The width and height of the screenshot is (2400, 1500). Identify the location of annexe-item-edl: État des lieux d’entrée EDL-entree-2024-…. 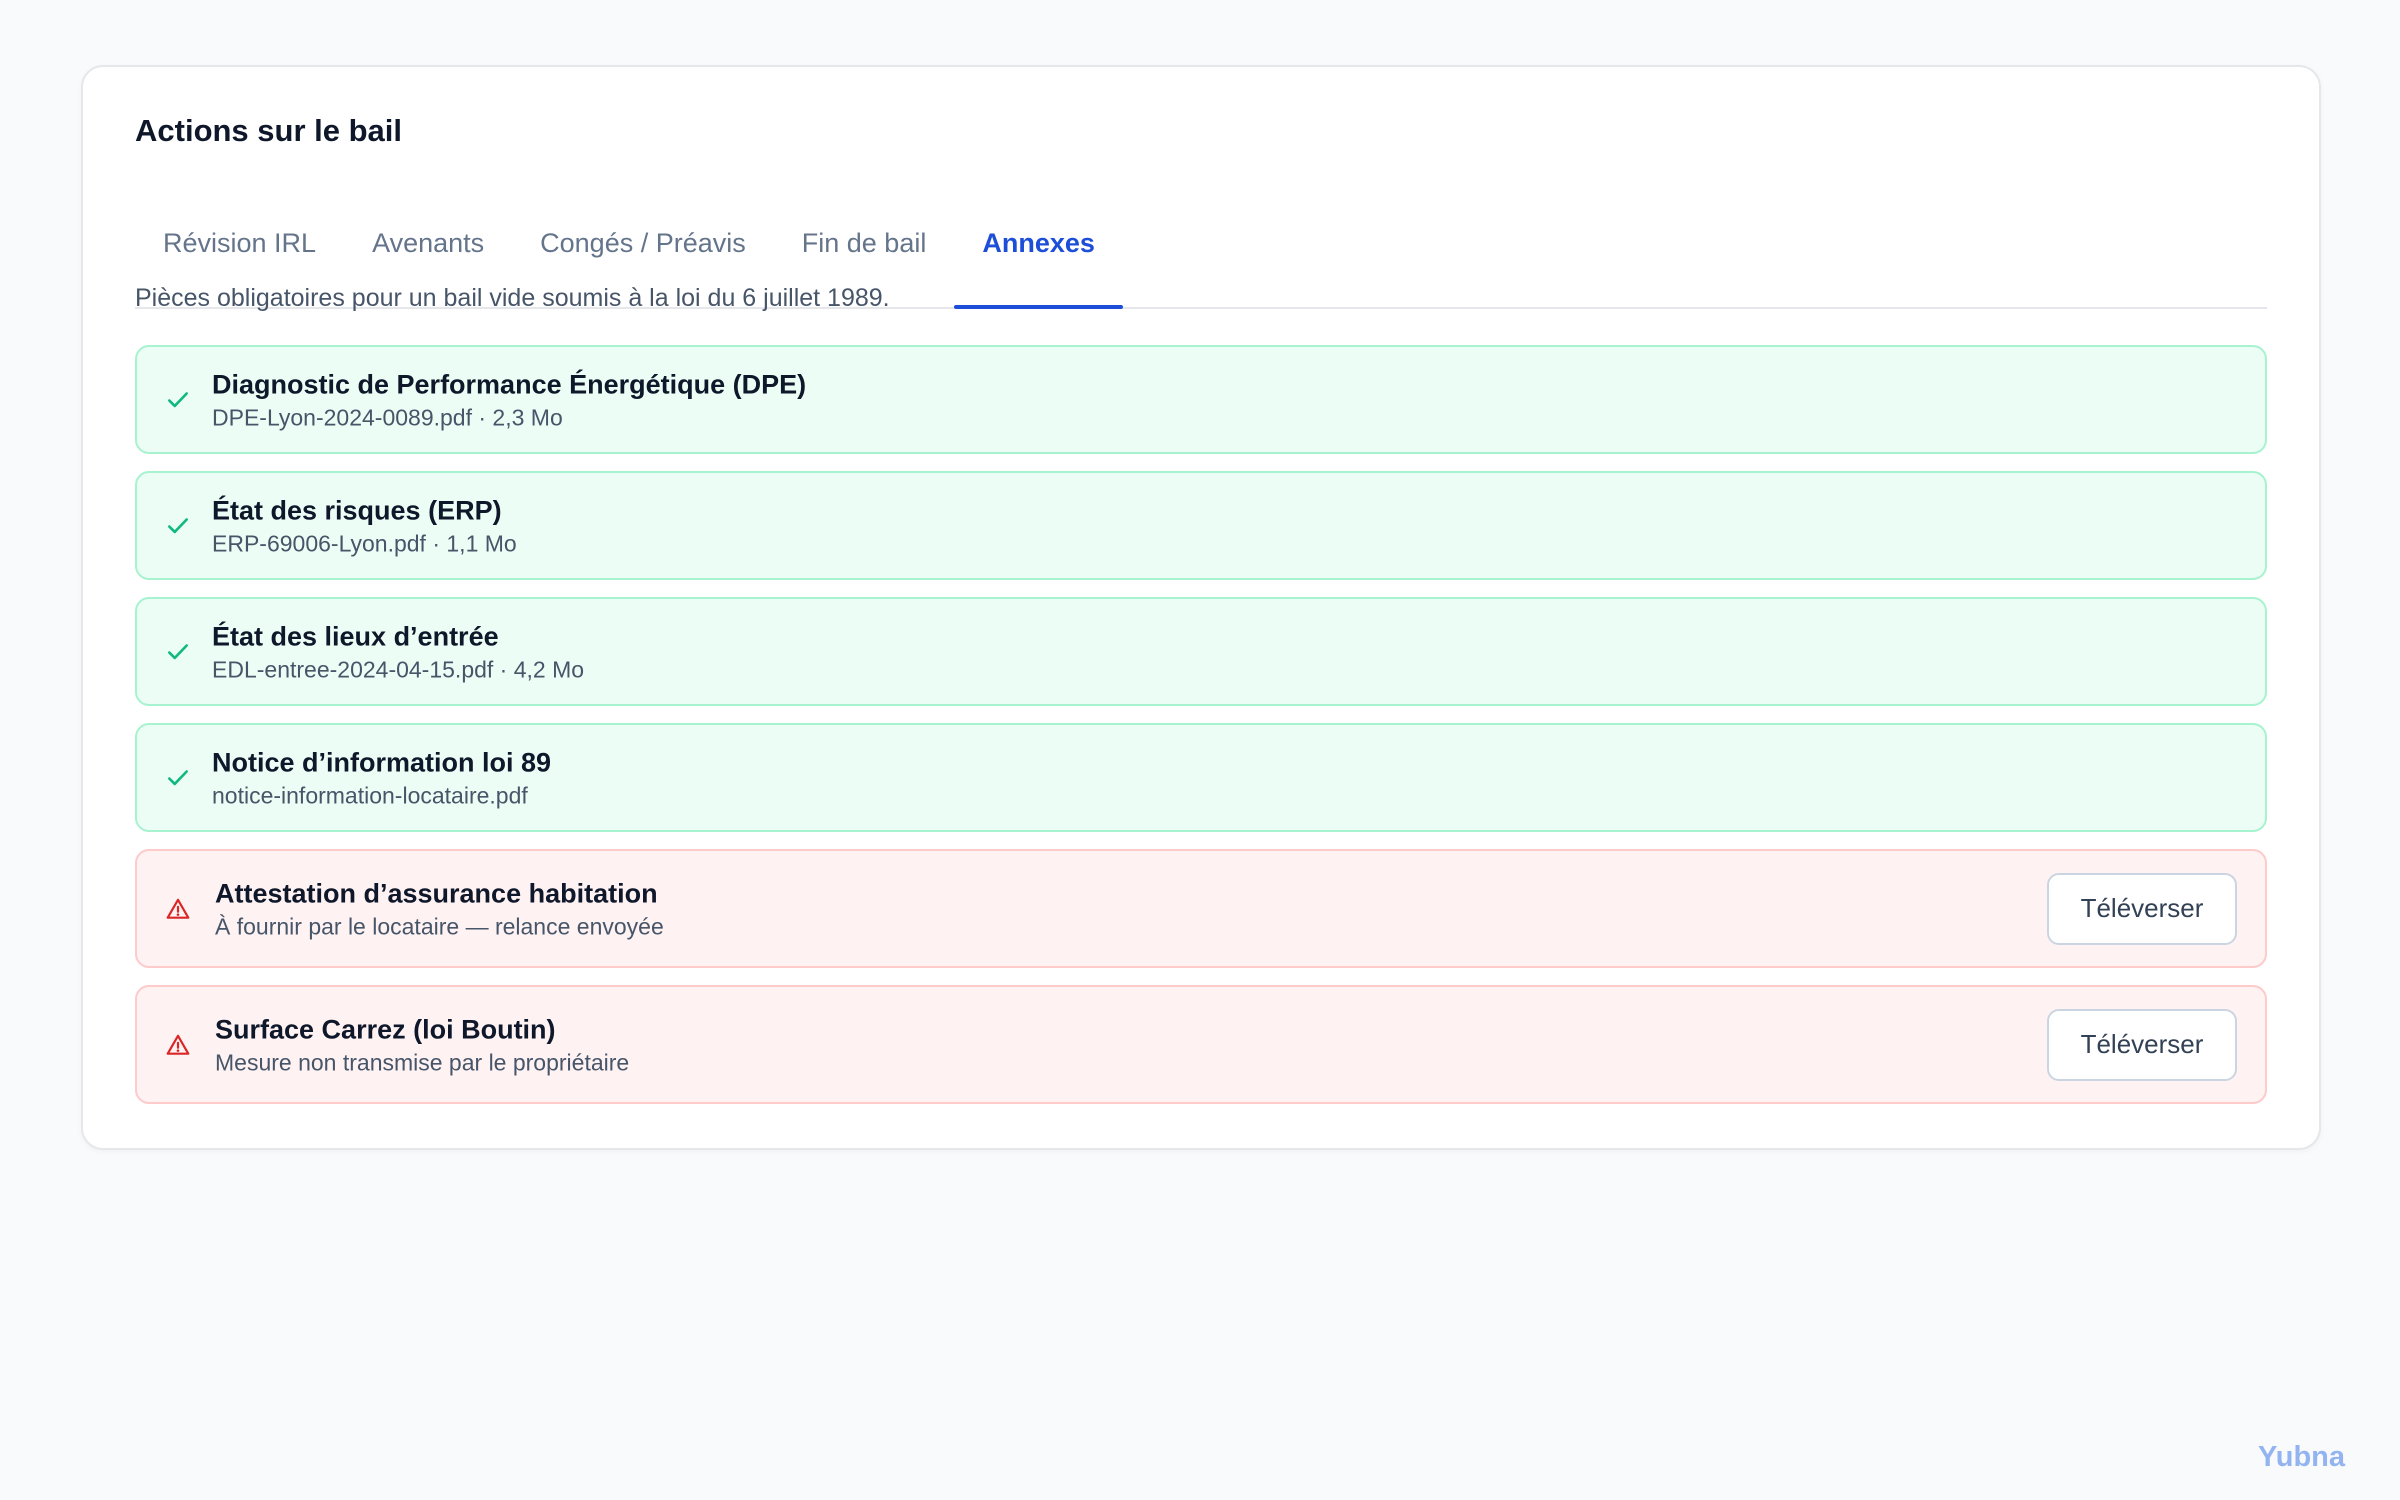
(1201, 651).